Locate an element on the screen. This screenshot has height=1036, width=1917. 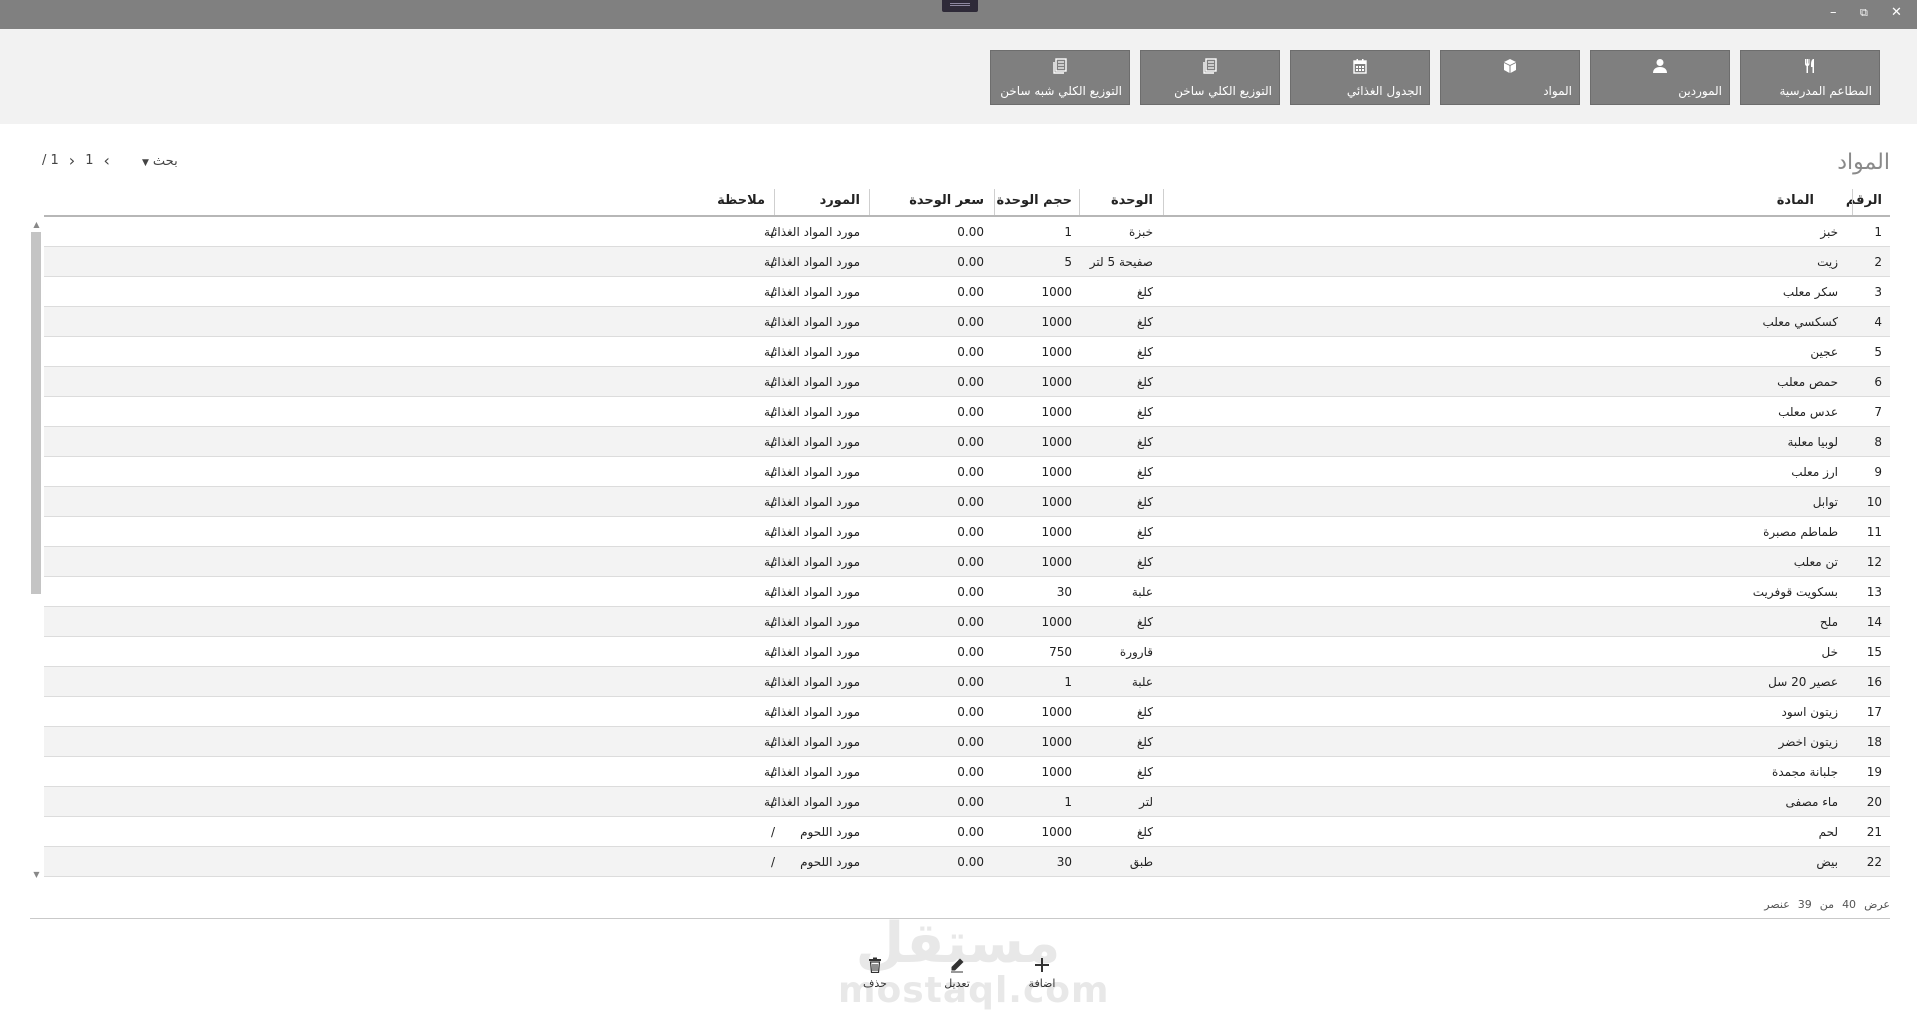
column-header-unit-price: سعر الوحدة is located at coordinates (946, 200).